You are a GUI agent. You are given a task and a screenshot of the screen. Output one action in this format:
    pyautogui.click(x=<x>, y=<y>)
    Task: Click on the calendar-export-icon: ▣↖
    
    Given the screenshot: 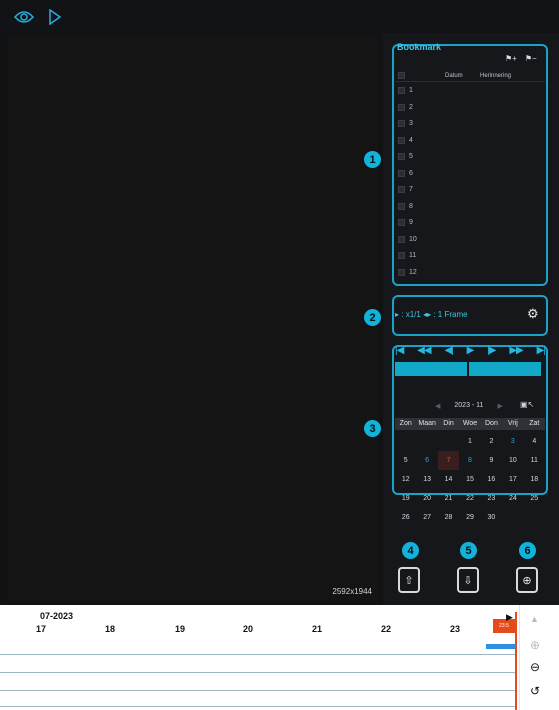 What is the action you would take?
    pyautogui.click(x=527, y=404)
    